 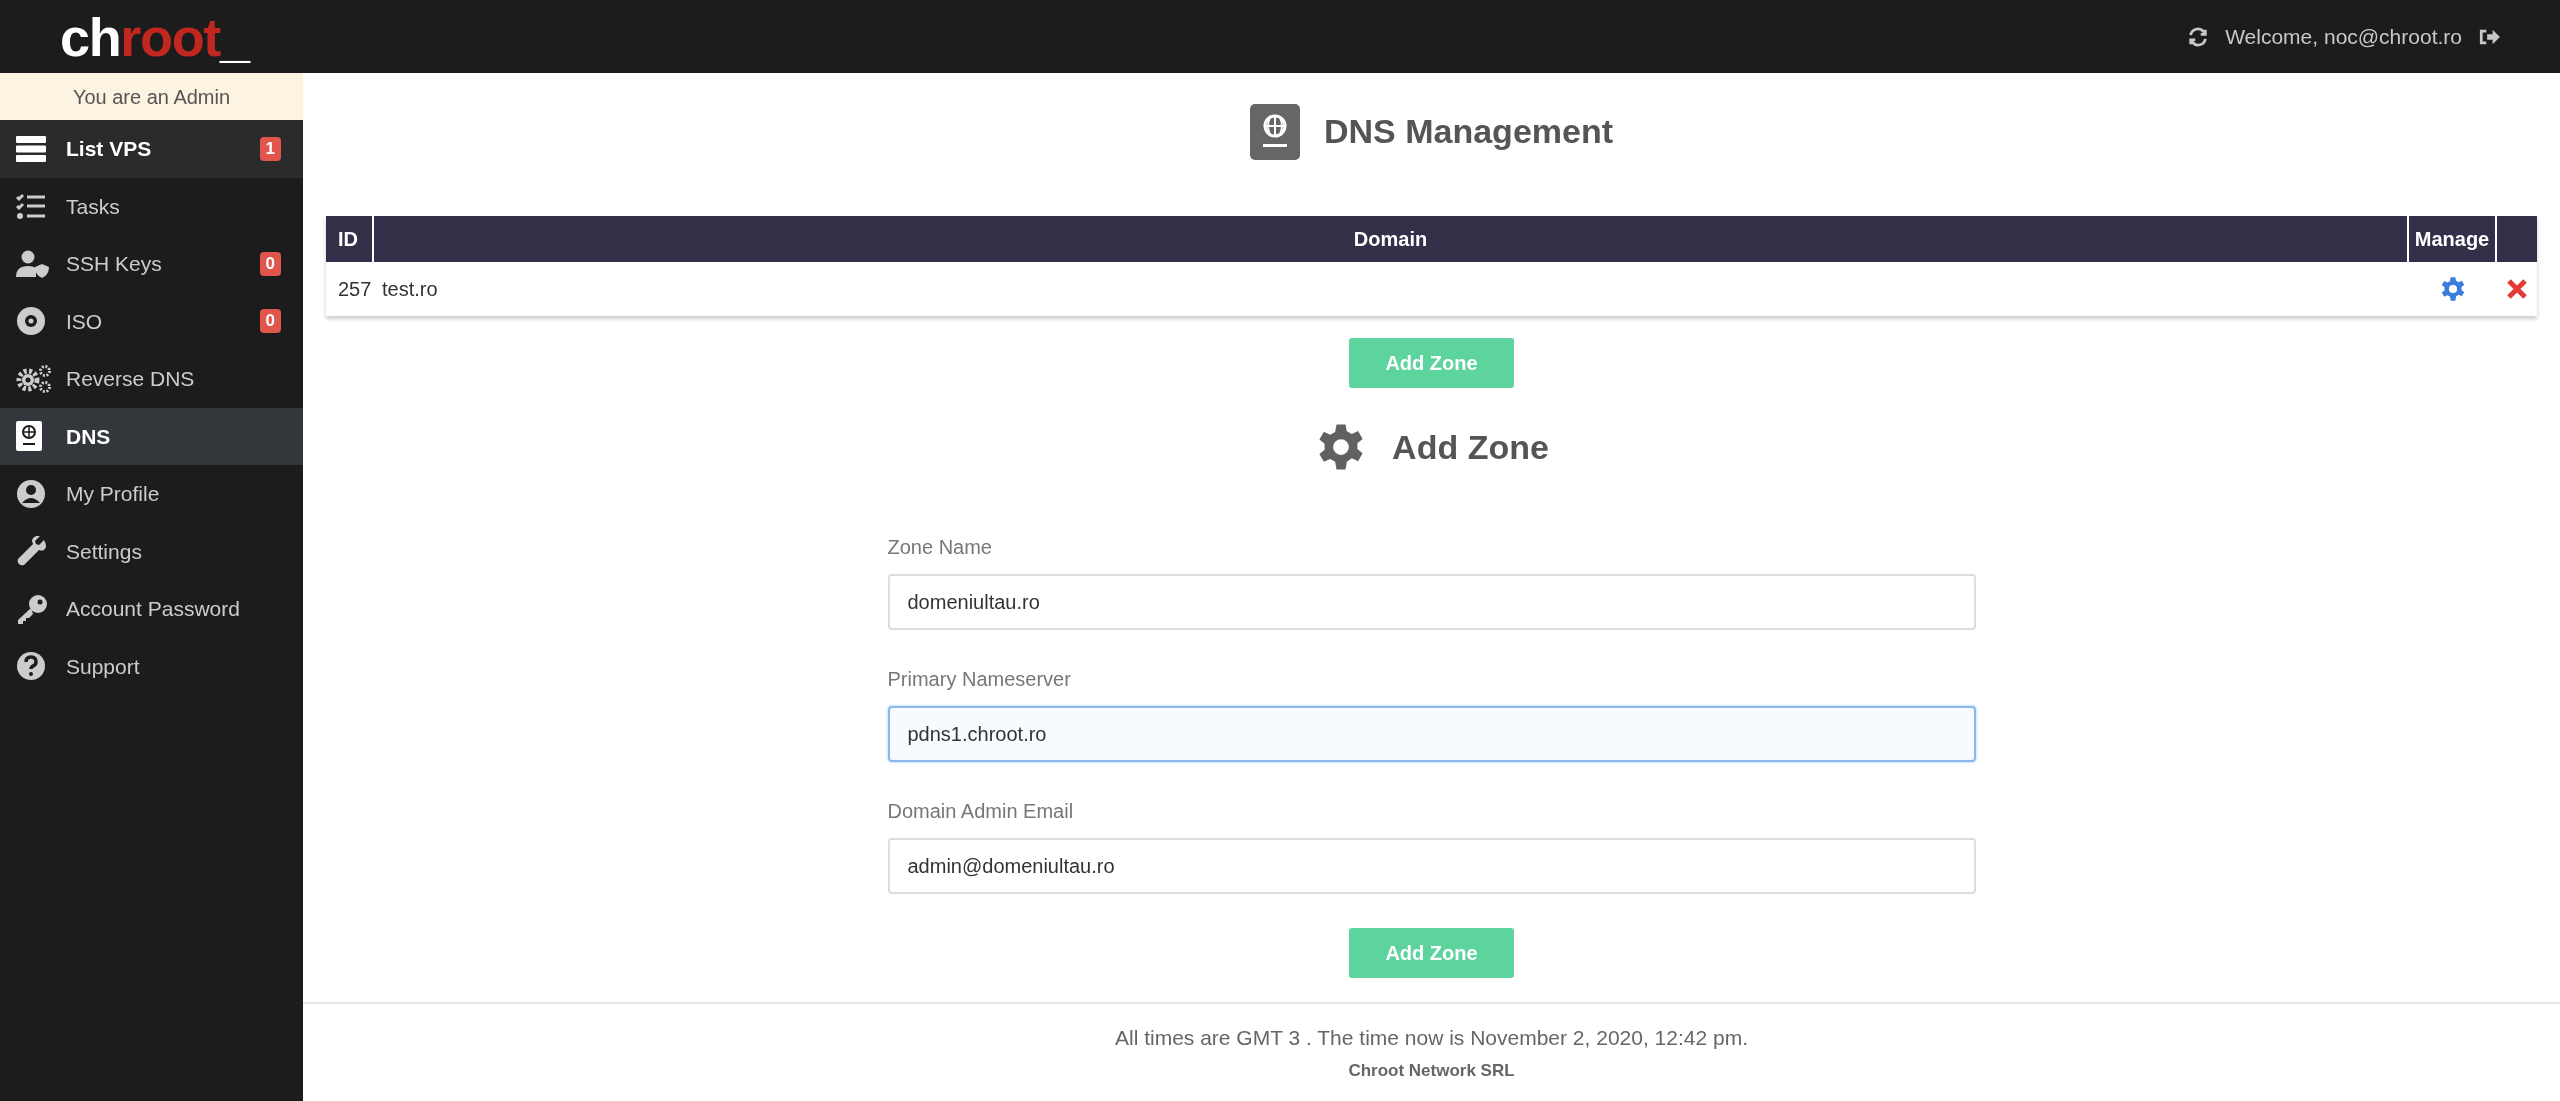 What do you see at coordinates (151, 321) in the screenshot?
I see `sidebar-item: ISO 0` at bounding box center [151, 321].